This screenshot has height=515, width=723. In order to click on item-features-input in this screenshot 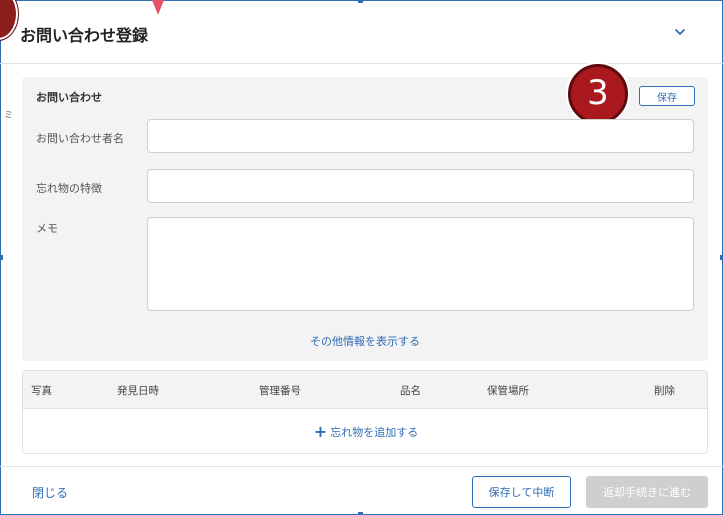, I will do `click(420, 186)`.